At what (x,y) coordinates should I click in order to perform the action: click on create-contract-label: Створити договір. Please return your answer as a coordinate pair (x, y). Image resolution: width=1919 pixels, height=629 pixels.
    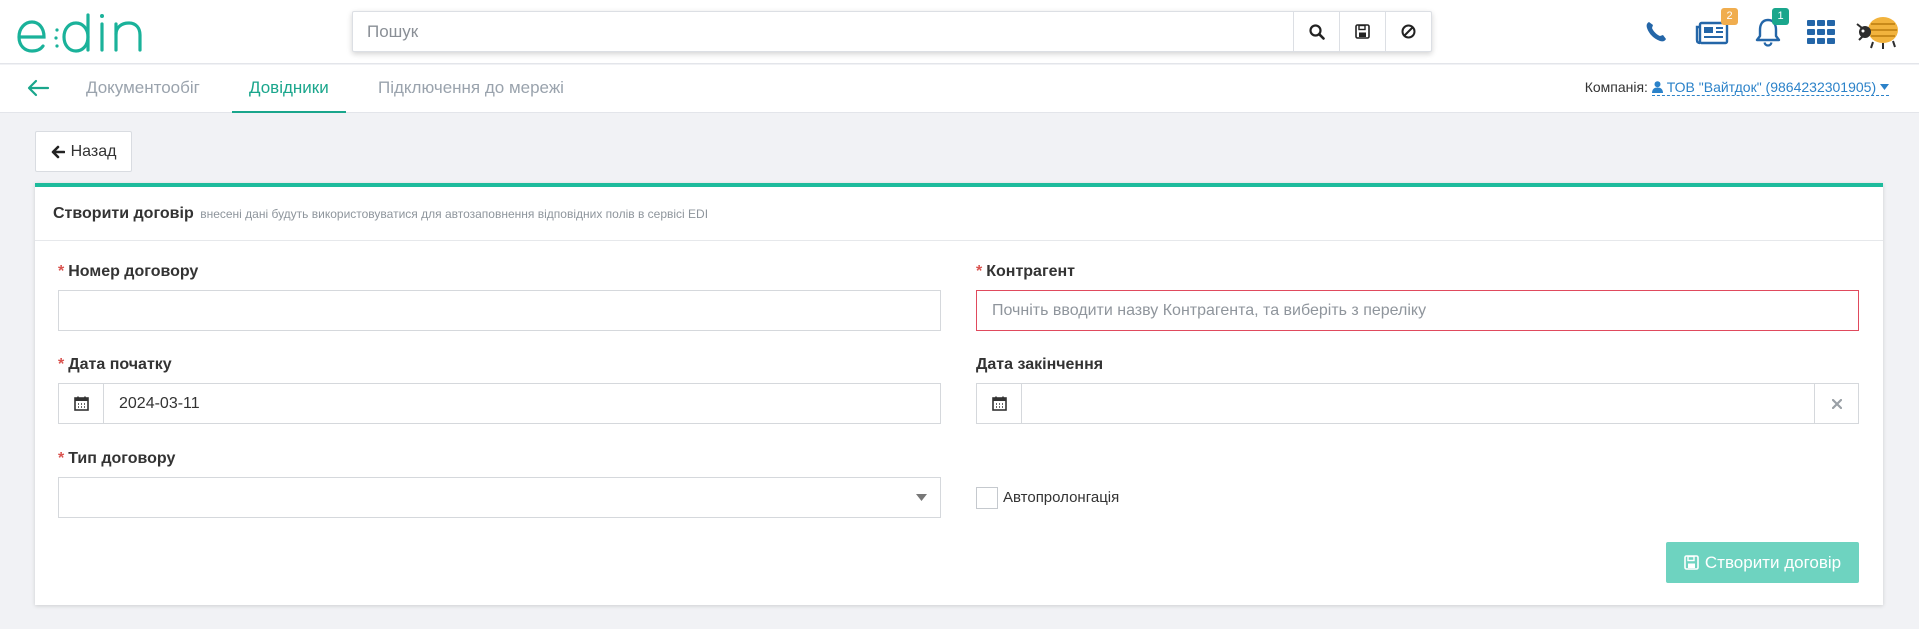
    Looking at the image, I should click on (1773, 562).